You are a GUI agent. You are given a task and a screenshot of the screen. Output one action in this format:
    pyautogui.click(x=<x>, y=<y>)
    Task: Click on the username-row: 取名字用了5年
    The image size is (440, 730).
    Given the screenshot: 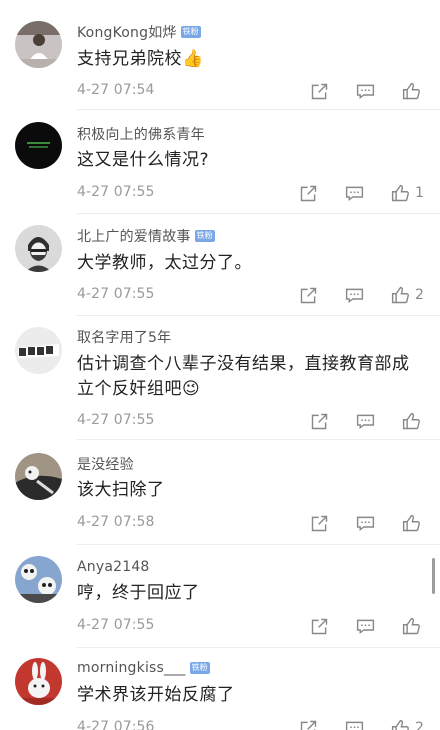 What is the action you would take?
    pyautogui.click(x=124, y=337)
    